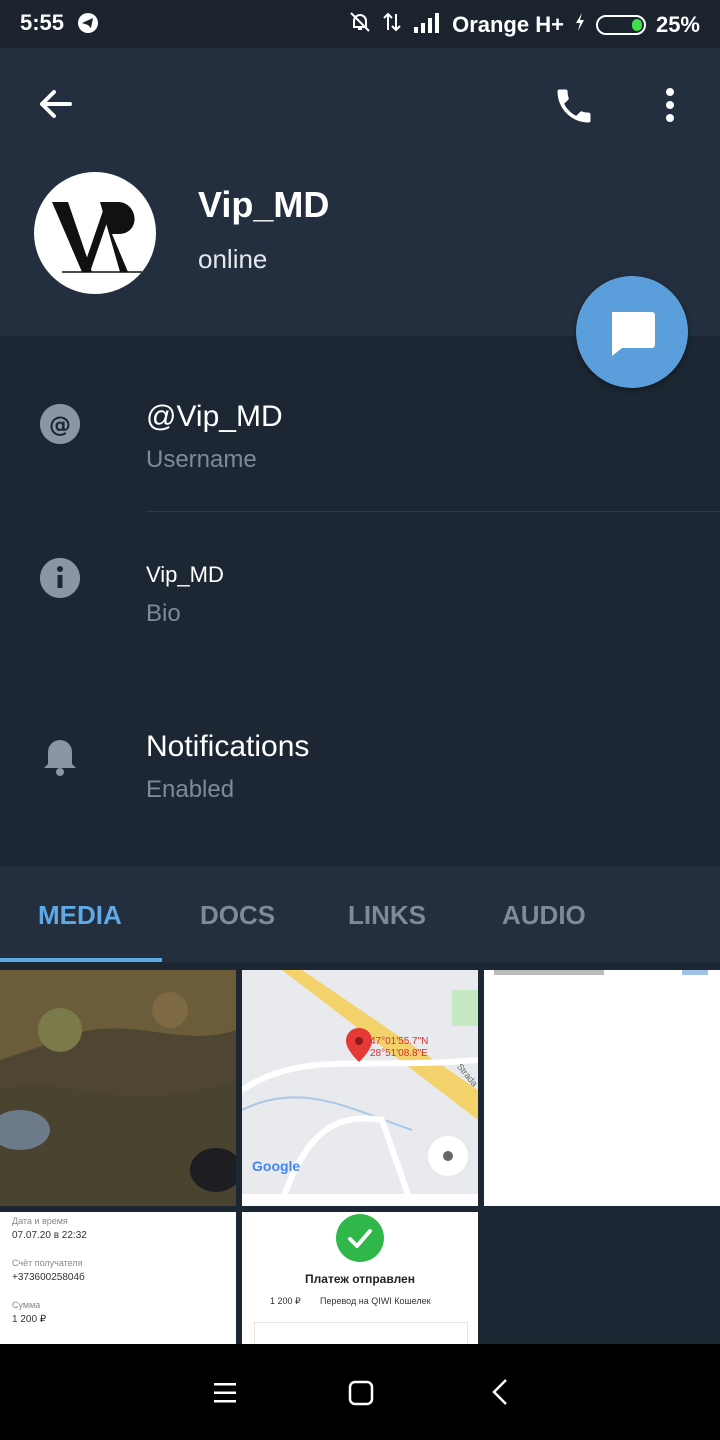 The image size is (720, 1440). I want to click on info-divider, so click(433, 511).